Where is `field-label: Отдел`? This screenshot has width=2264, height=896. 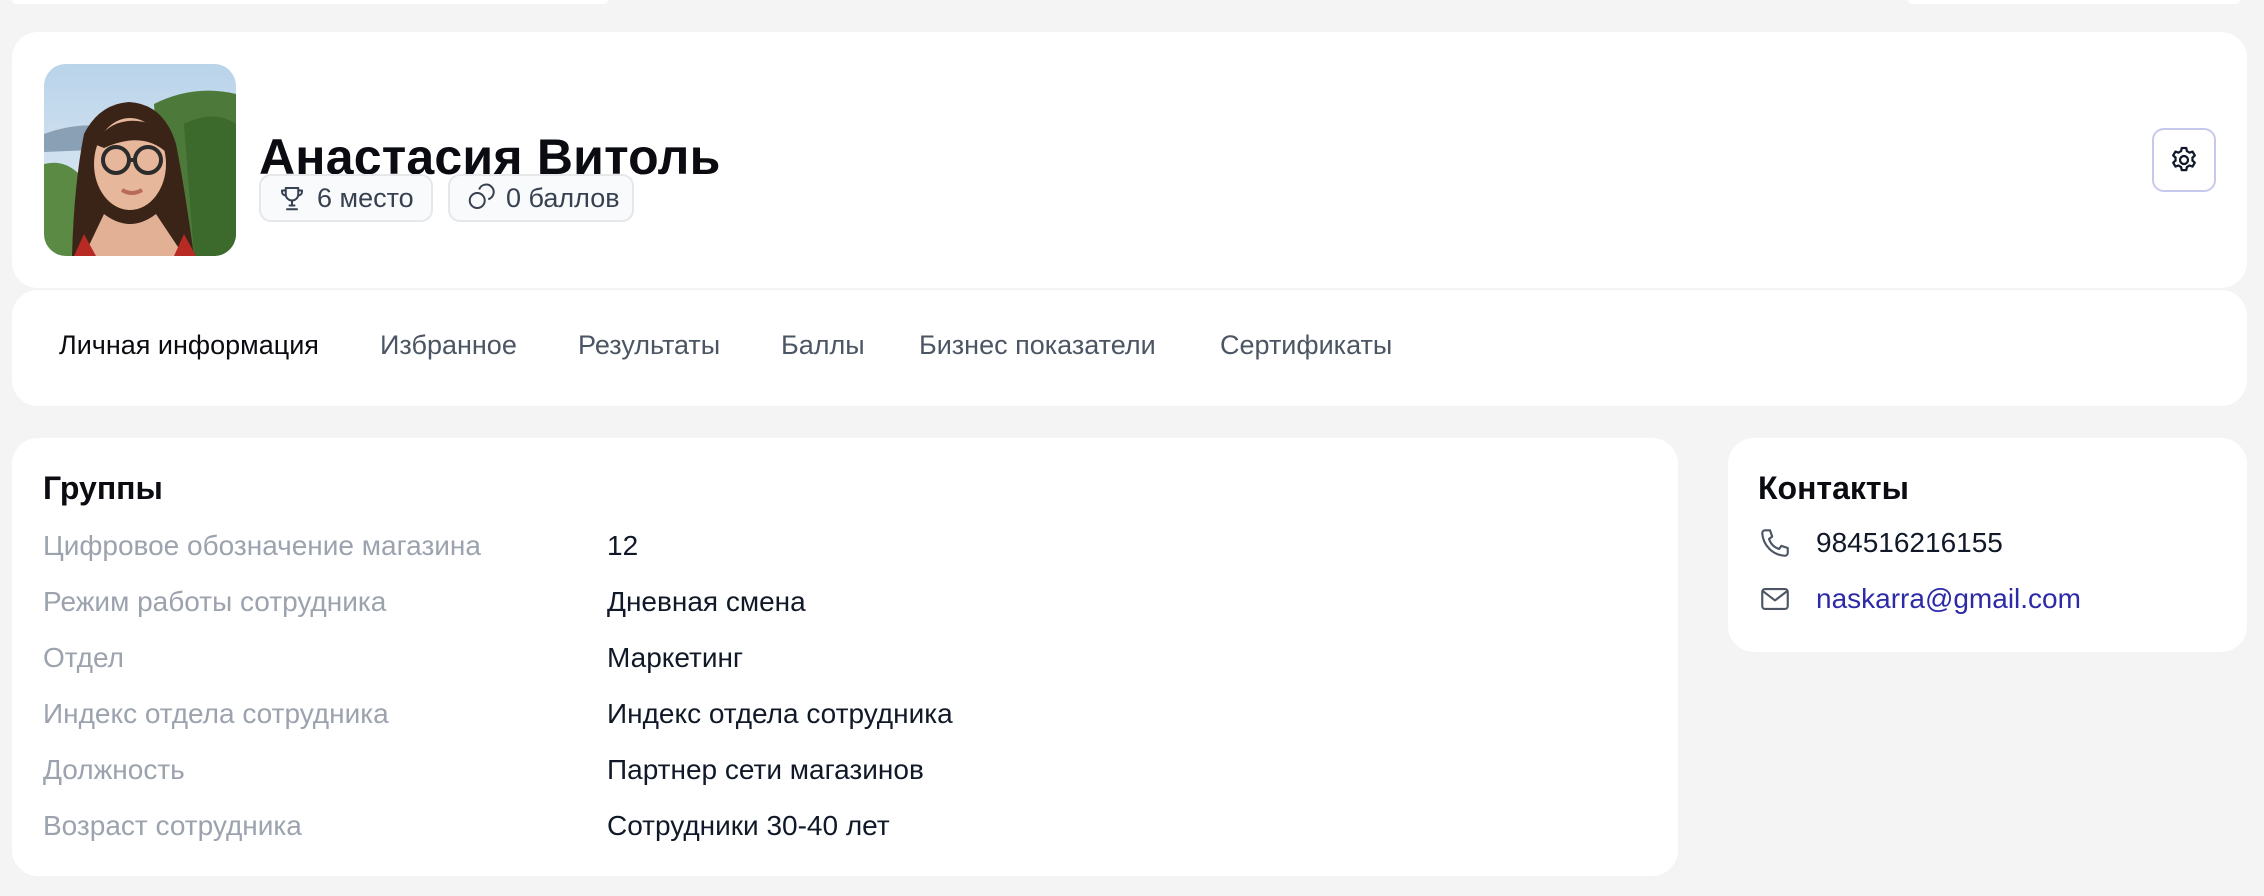
field-label: Отдел is located at coordinates (83, 657).